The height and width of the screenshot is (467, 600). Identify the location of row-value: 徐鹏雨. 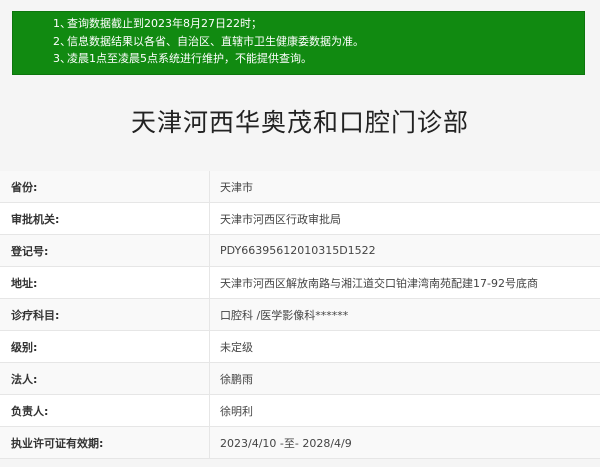
(404, 378).